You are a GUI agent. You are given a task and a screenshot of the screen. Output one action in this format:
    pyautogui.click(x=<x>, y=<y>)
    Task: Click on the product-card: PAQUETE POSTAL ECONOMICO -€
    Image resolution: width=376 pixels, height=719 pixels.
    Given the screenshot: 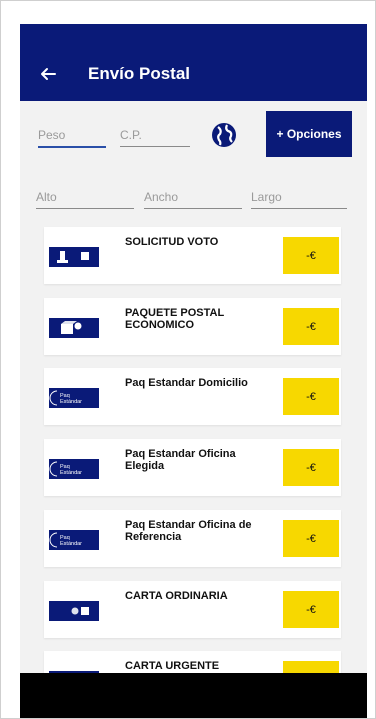 What is the action you would take?
    pyautogui.click(x=192, y=326)
    